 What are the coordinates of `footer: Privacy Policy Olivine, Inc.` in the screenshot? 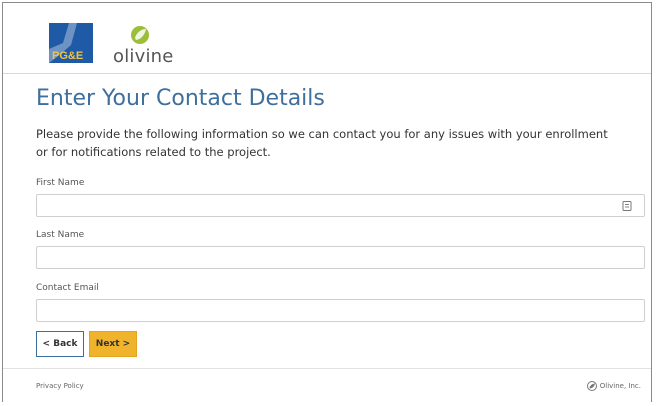 It's located at (327, 386).